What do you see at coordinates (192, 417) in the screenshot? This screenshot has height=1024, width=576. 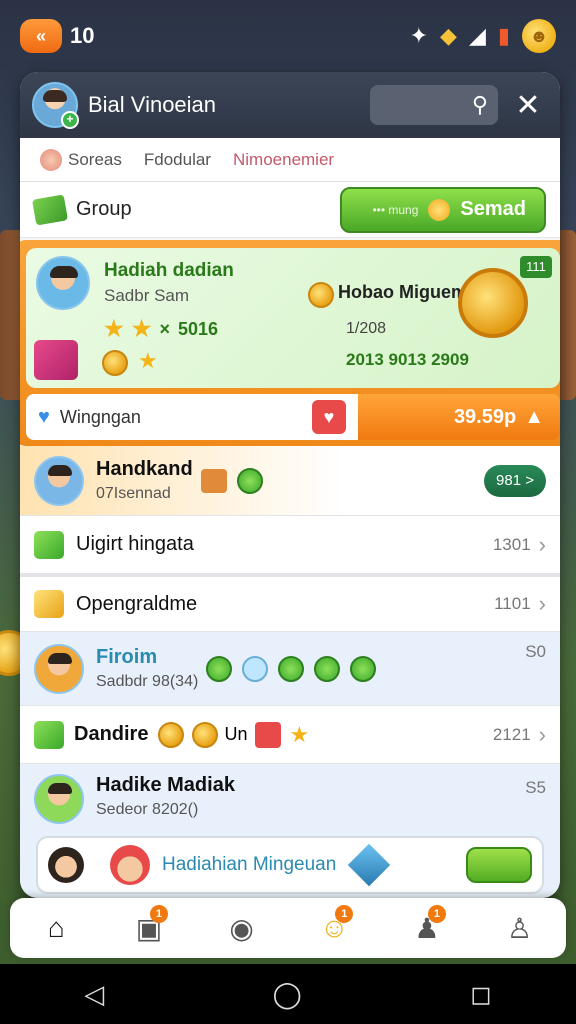 I see `featured-footer-left: ♥ Wingngan ♥` at bounding box center [192, 417].